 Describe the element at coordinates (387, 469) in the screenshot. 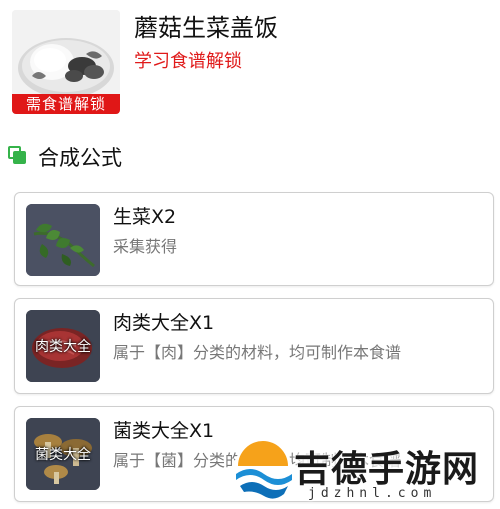

I see `watermark-text: 吉德手游网` at that location.